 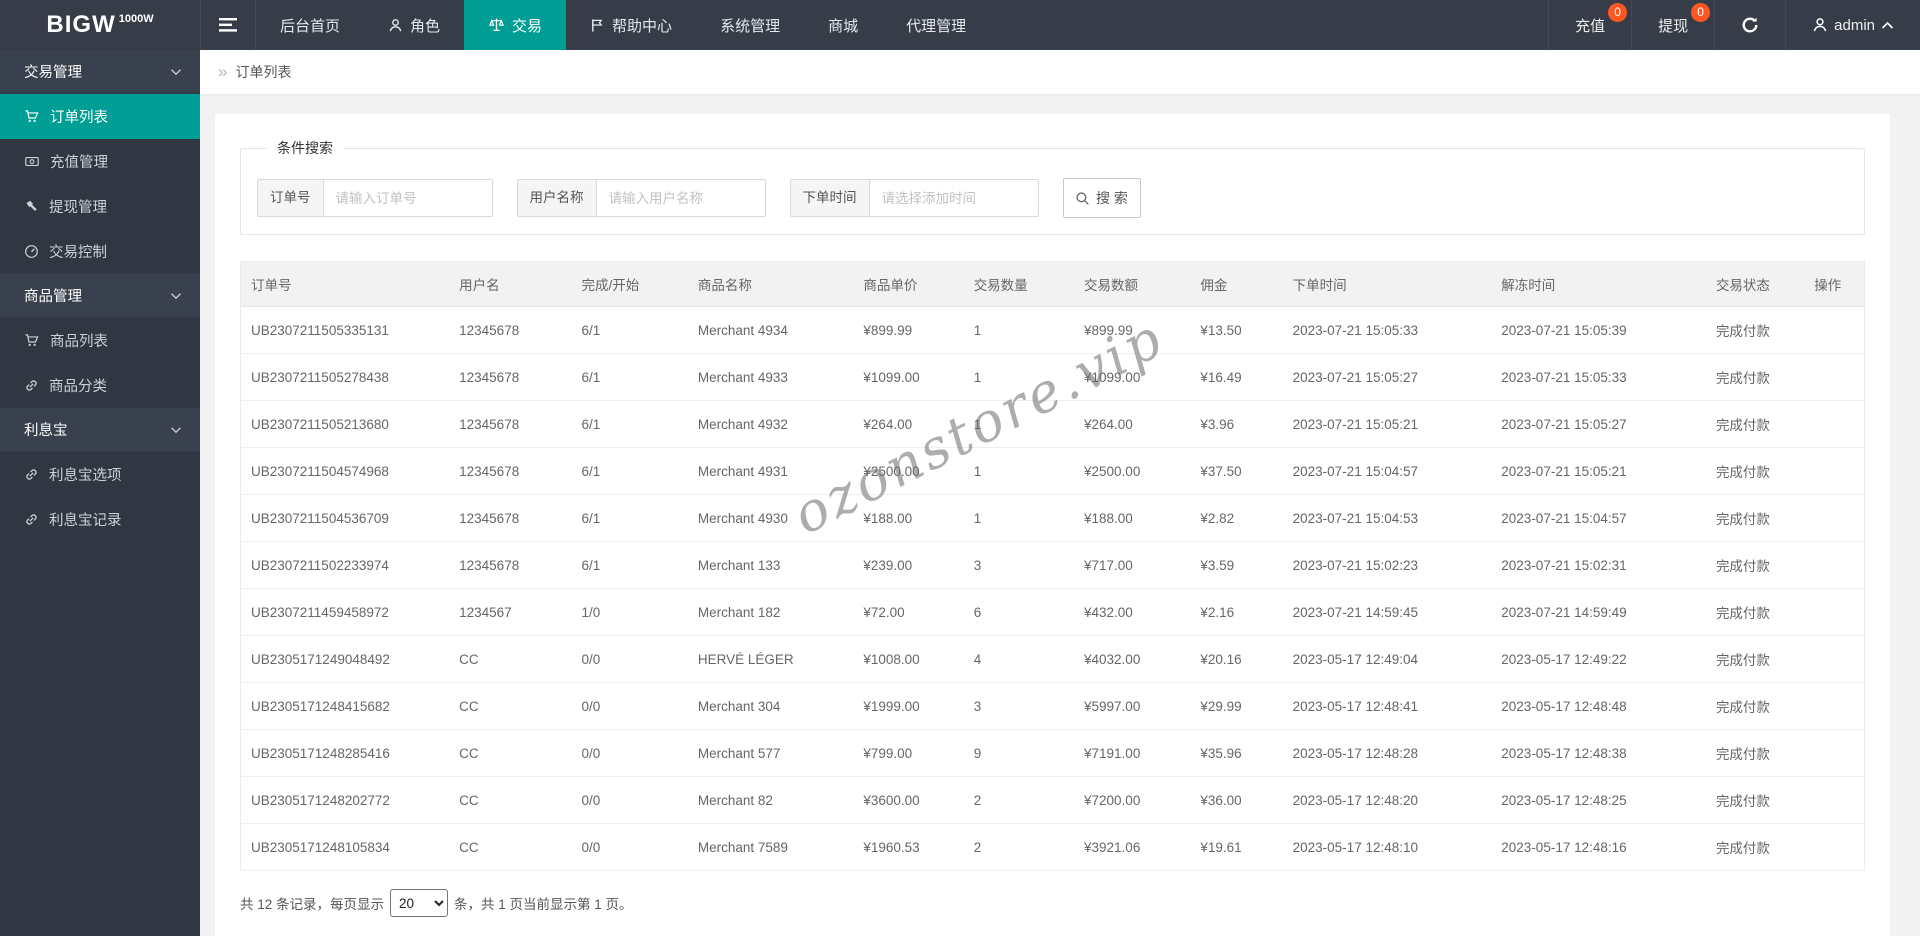 What do you see at coordinates (1236, 377) in the screenshot?
I see `cell-commission: ¥16.49` at bounding box center [1236, 377].